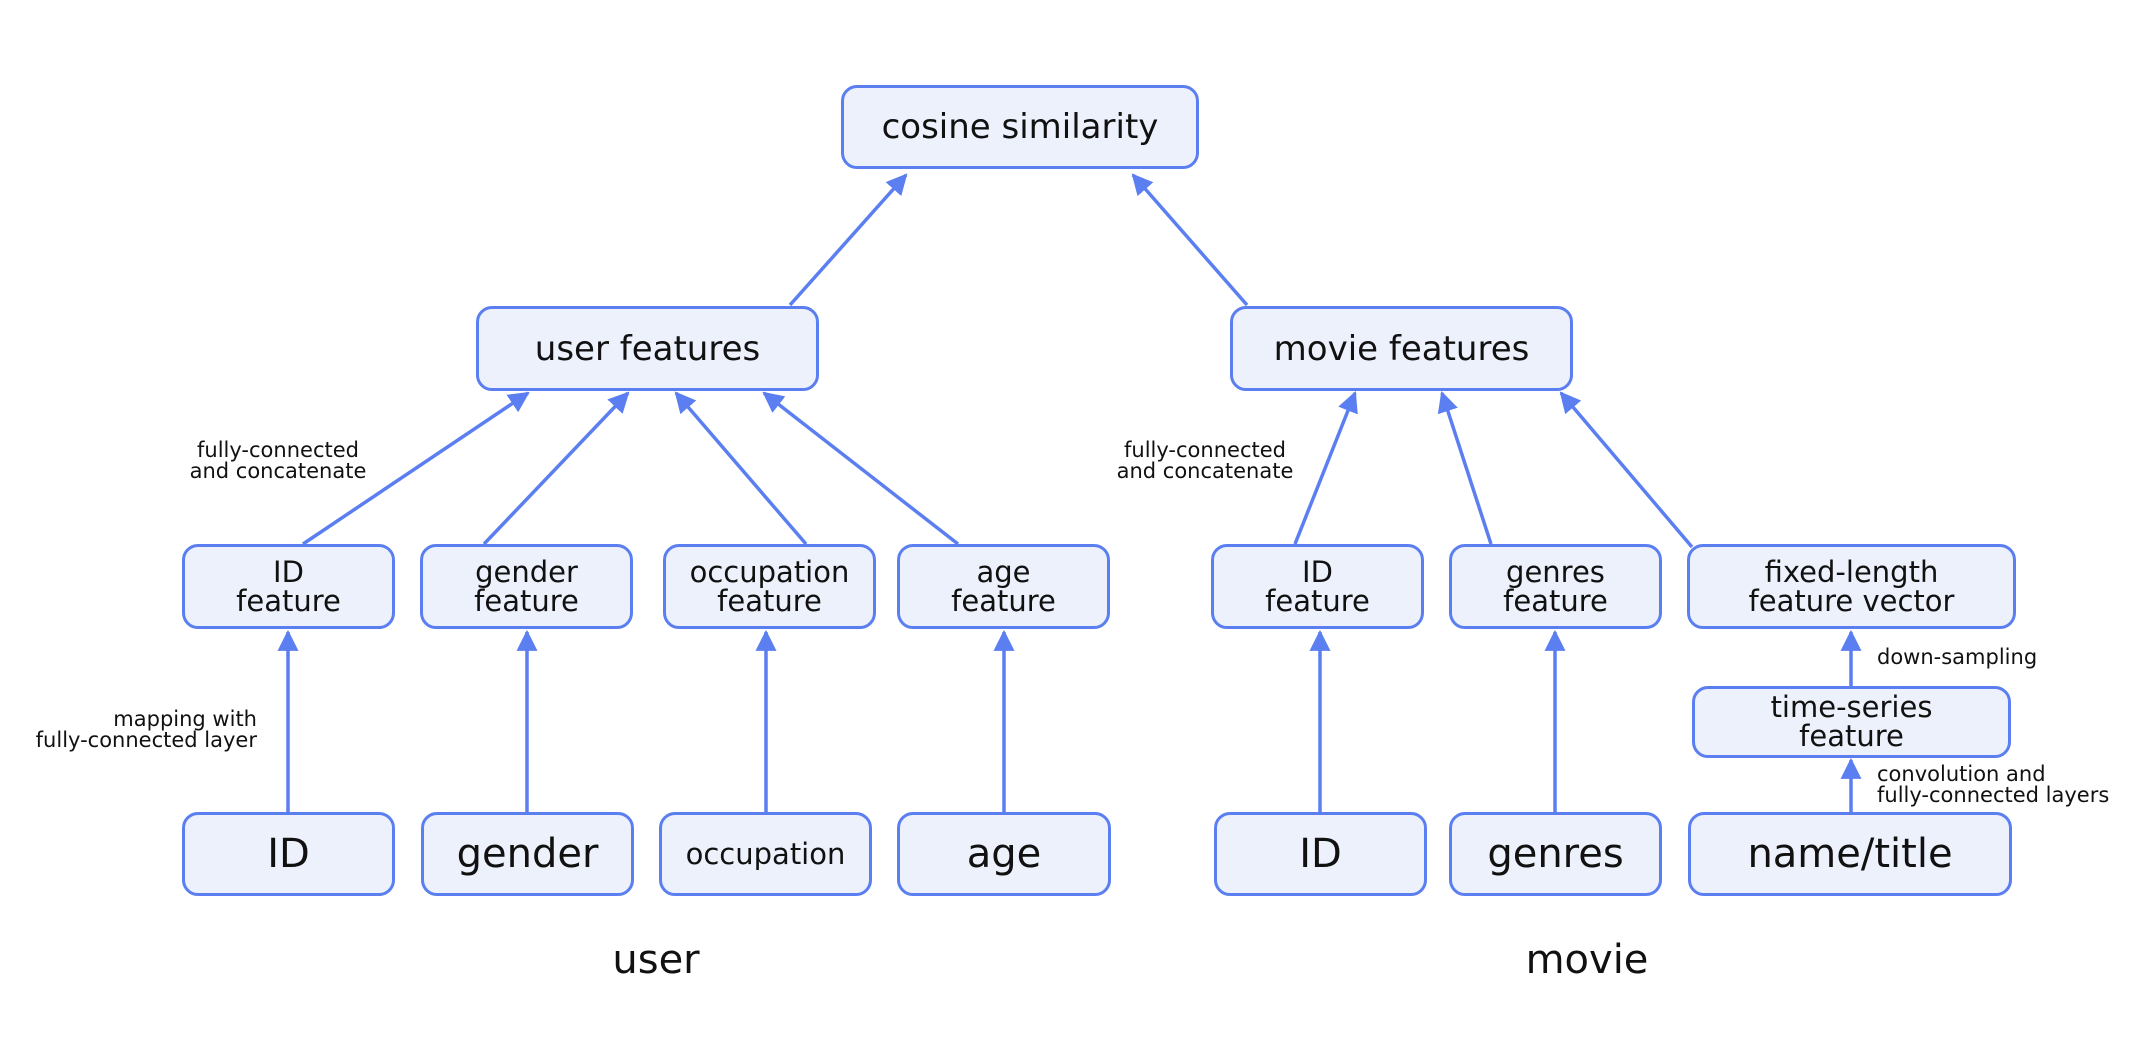  What do you see at coordinates (1957, 657) in the screenshot?
I see `down-sampling-annotation: down-sampling` at bounding box center [1957, 657].